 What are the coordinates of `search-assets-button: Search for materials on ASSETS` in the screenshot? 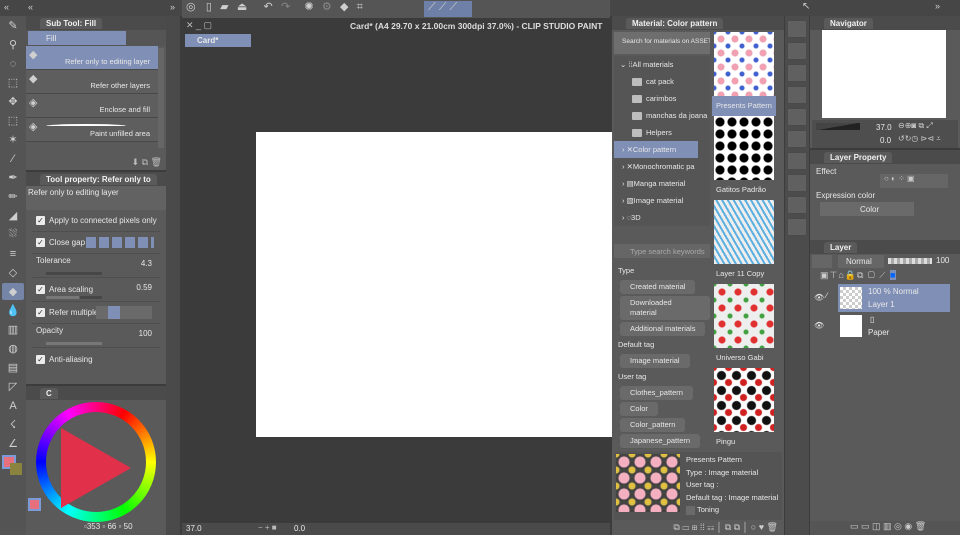 It's located at (662, 43).